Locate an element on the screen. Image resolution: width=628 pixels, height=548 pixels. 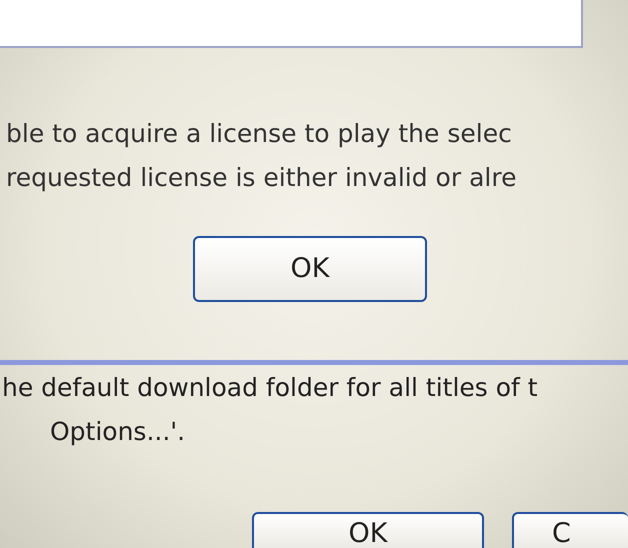
cancel-button: C is located at coordinates (570, 530).